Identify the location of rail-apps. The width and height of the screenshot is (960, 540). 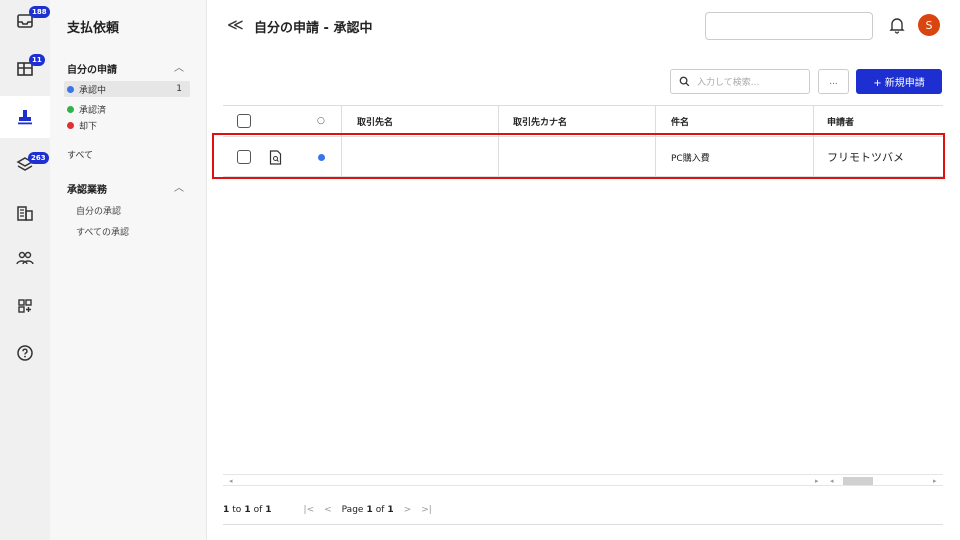
(25, 306).